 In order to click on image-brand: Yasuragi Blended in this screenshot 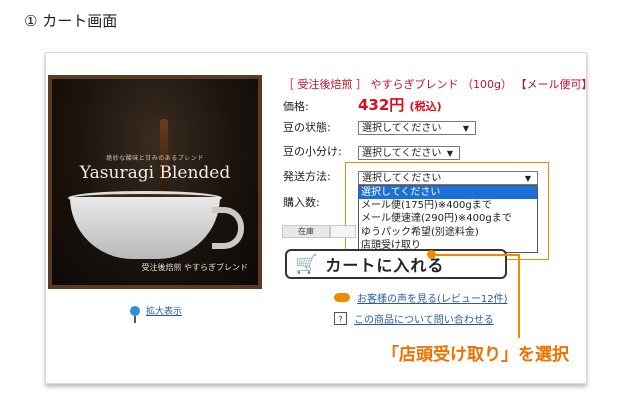, I will do `click(155, 173)`.